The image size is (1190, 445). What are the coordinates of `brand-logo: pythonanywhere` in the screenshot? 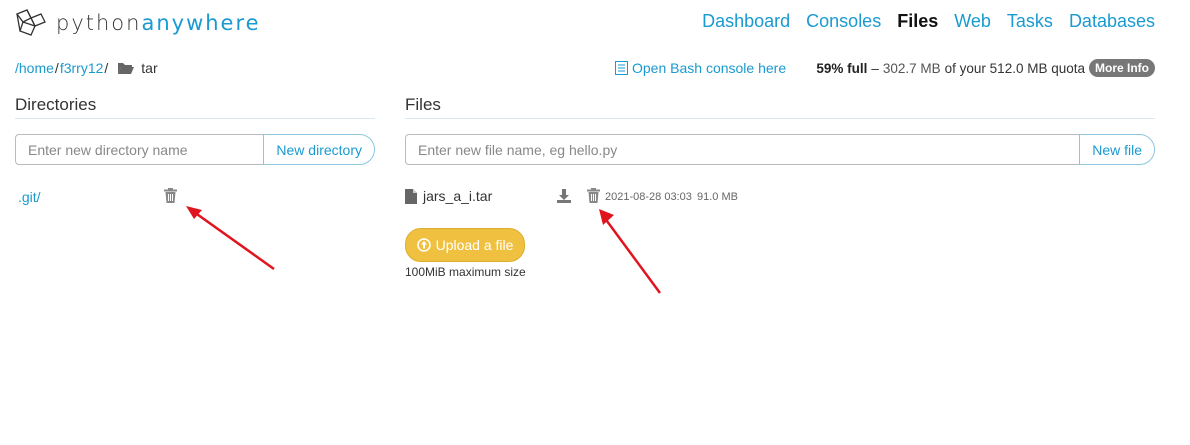 It's located at (137, 23).